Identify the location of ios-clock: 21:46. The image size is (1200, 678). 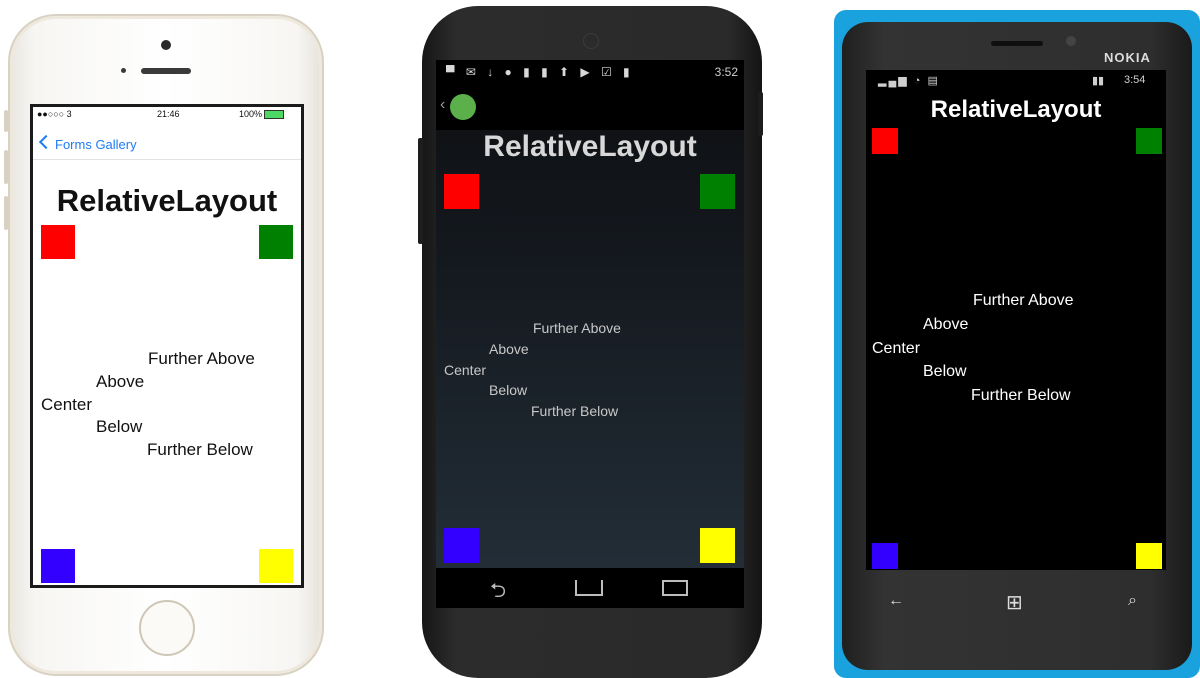
(168, 114).